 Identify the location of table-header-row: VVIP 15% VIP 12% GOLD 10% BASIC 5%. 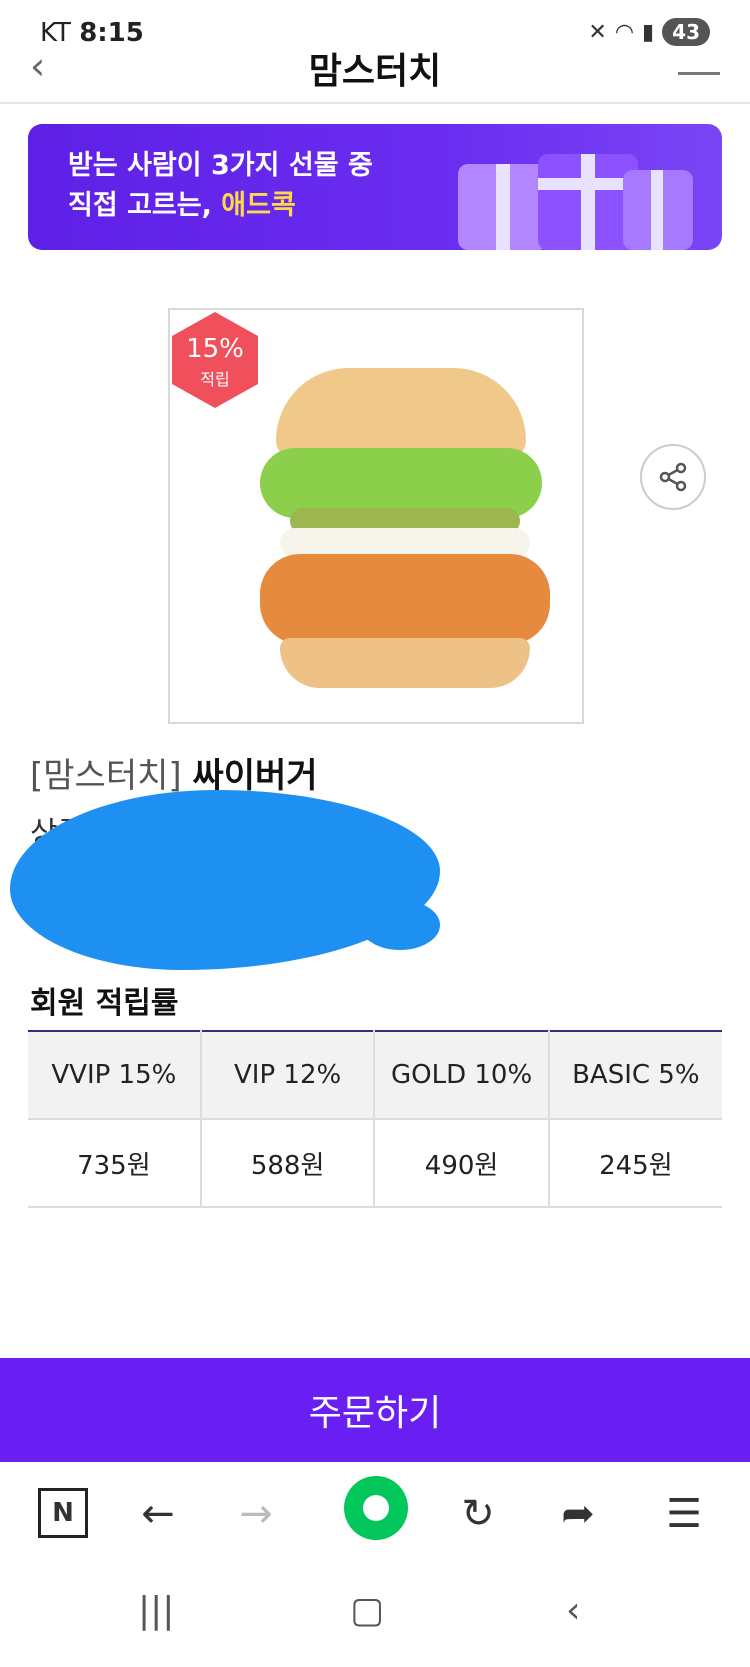
(375, 1075).